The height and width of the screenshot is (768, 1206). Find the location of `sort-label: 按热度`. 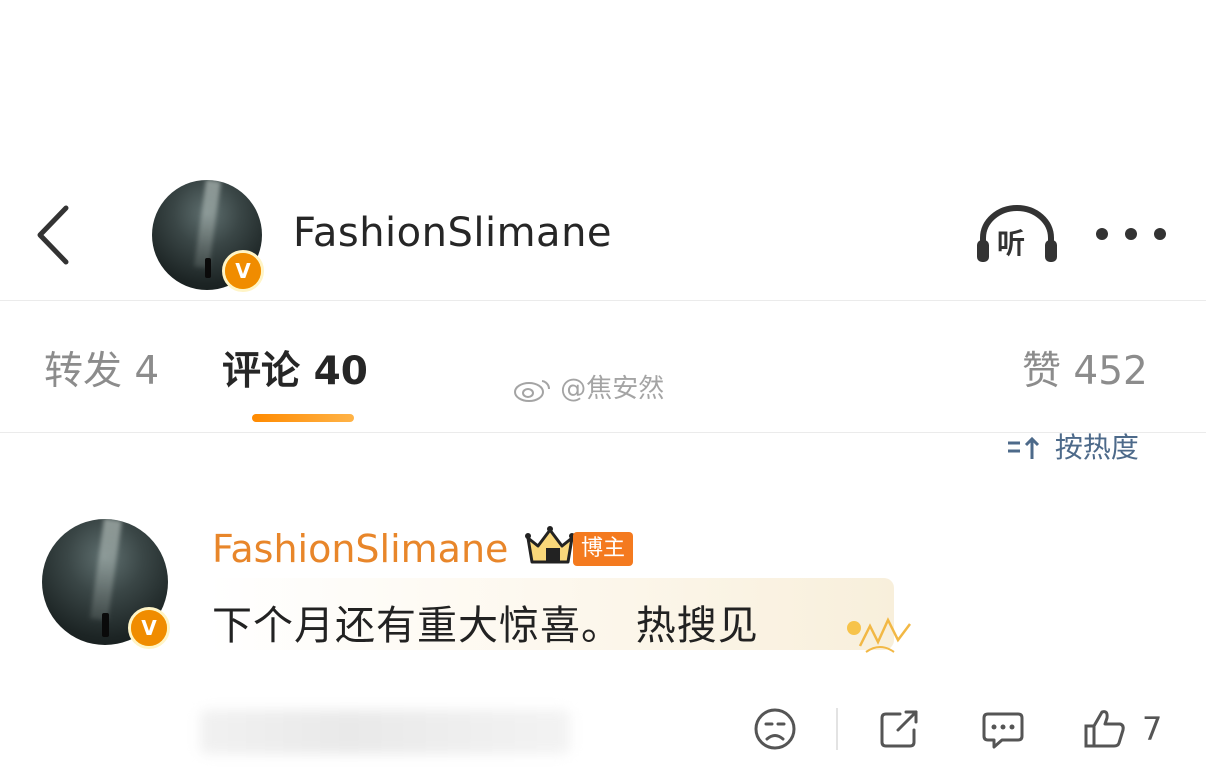

sort-label: 按热度 is located at coordinates (1096, 447).